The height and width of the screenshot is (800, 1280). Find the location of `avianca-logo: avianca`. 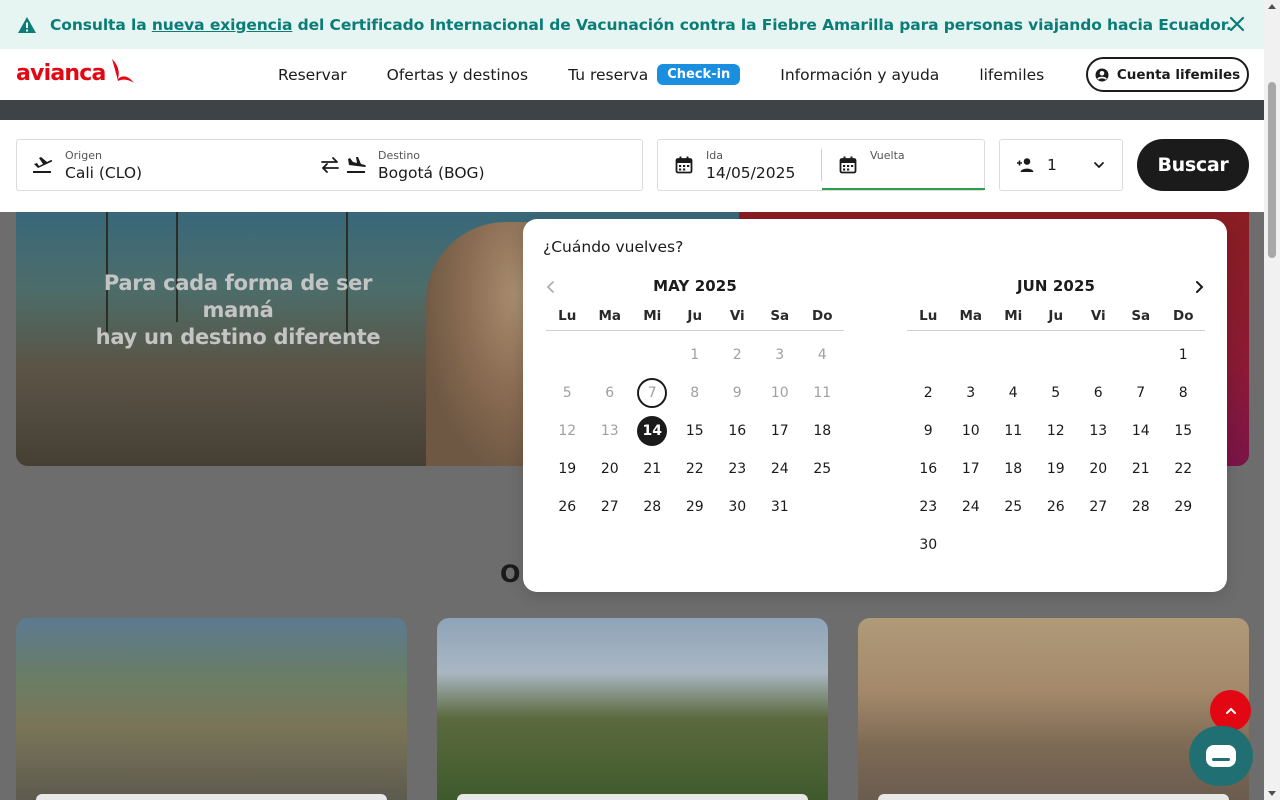

avianca-logo: avianca is located at coordinates (76, 73).